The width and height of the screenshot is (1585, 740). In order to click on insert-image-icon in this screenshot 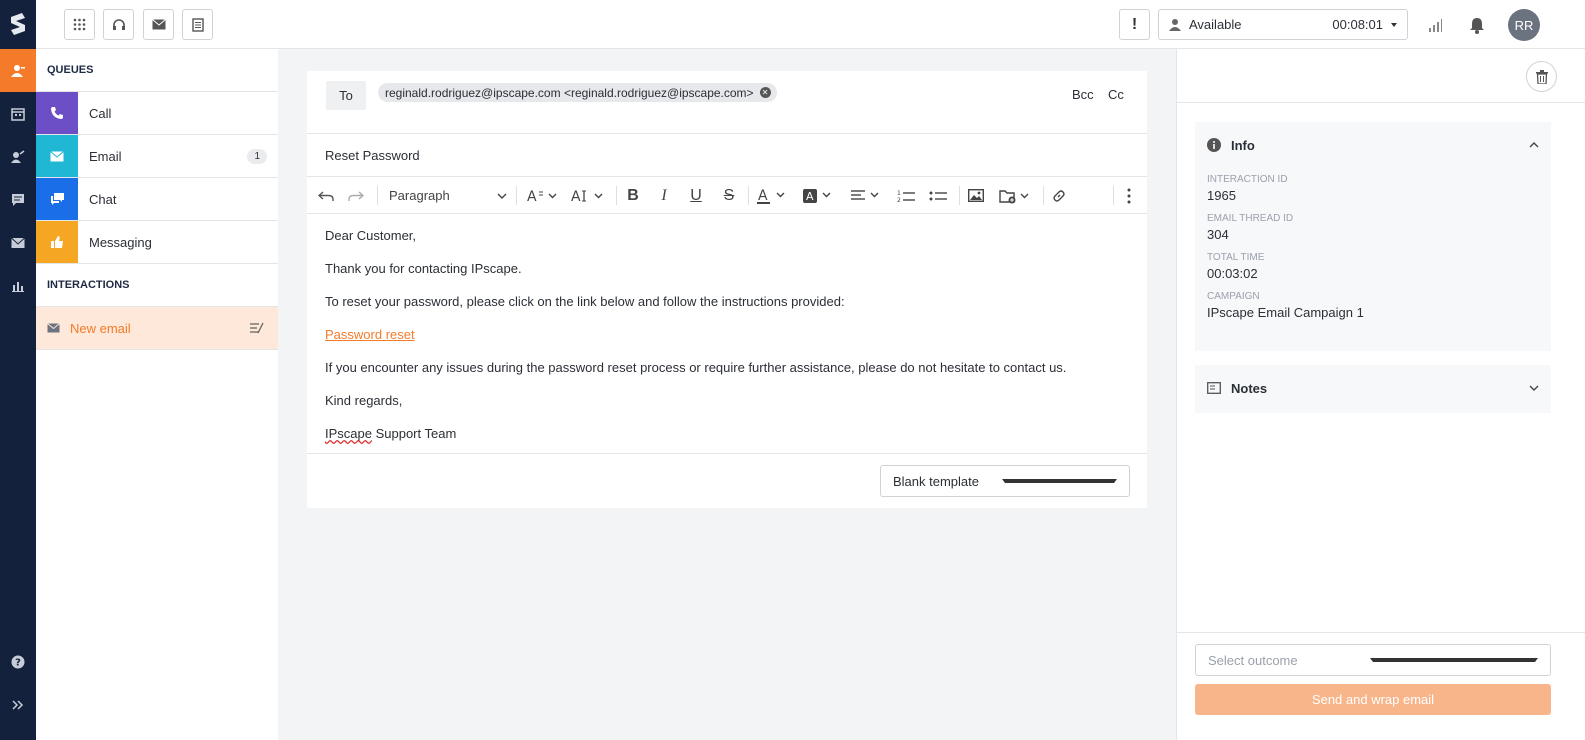, I will do `click(976, 195)`.